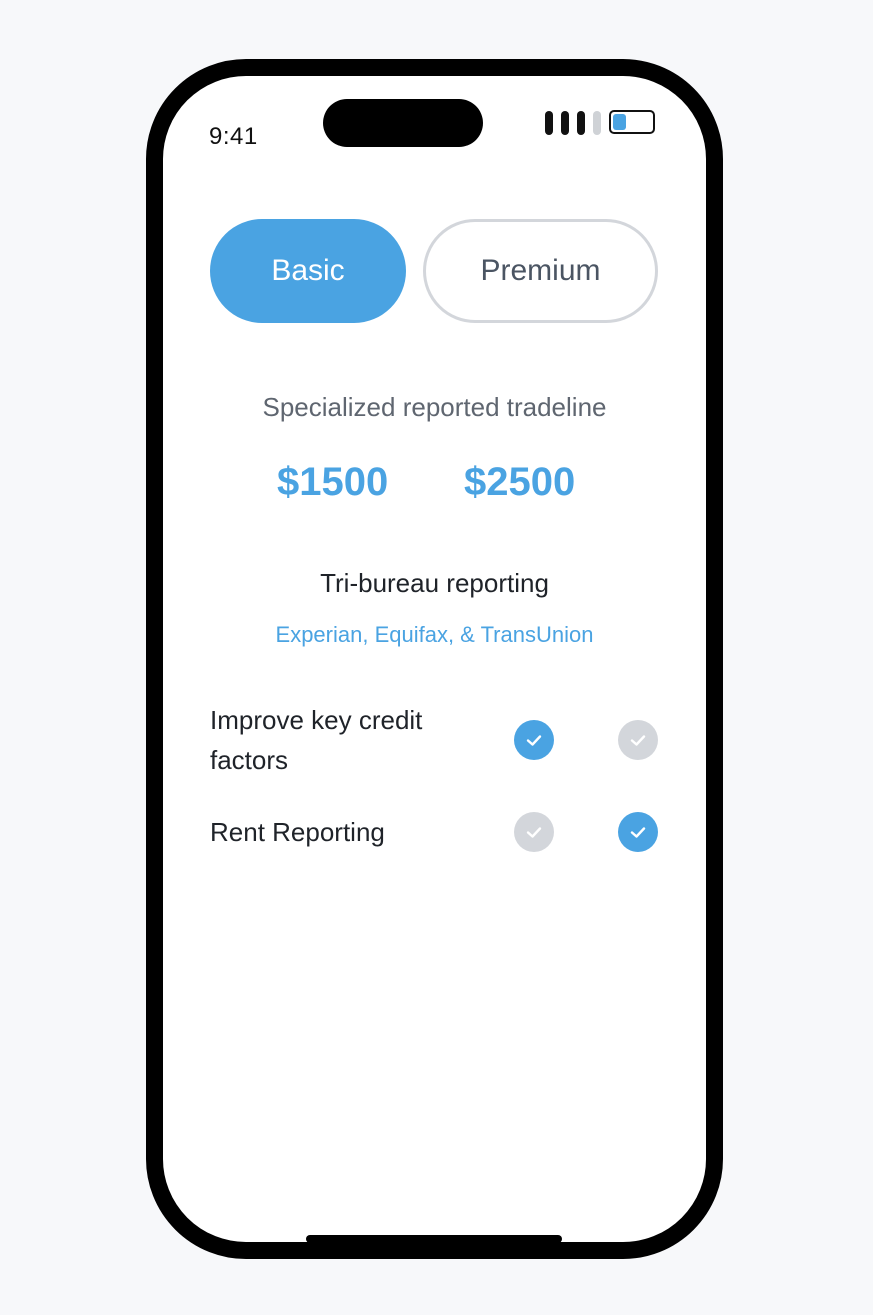  What do you see at coordinates (620, 122) in the screenshot?
I see `battery-level` at bounding box center [620, 122].